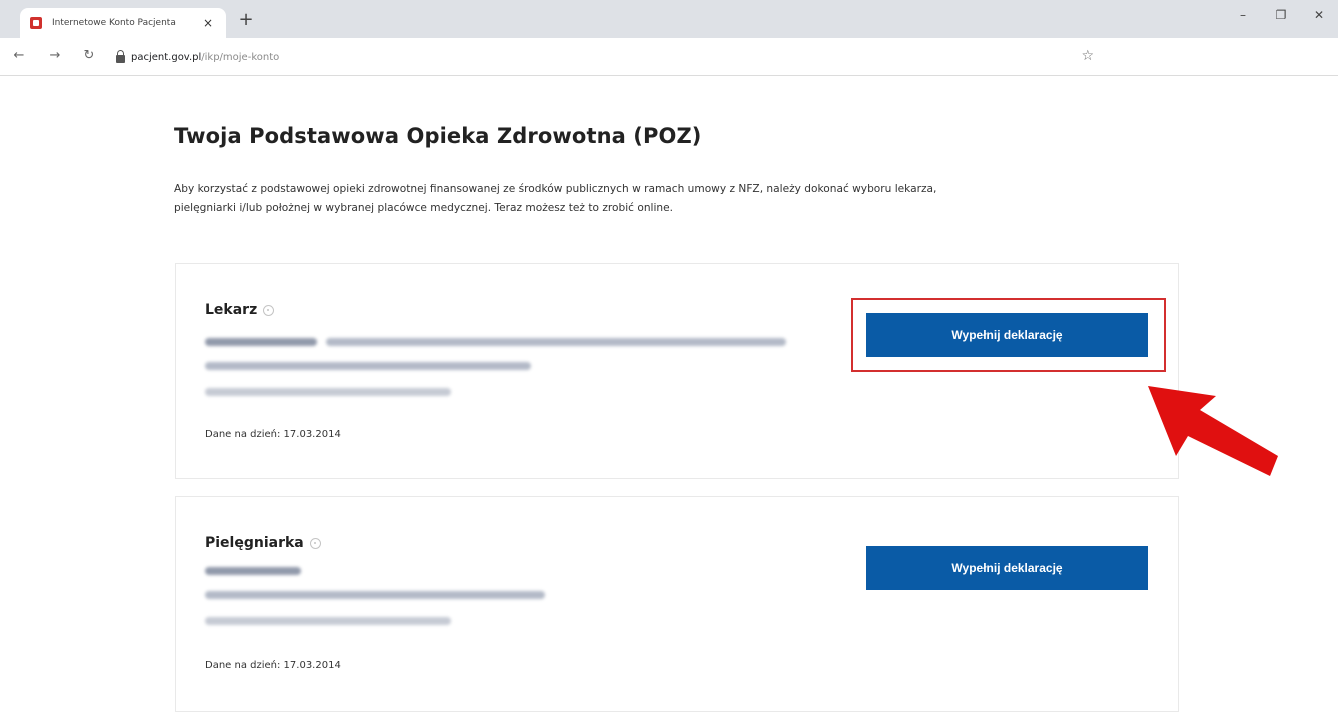  I want to click on browser-tab-bar: Internetowe Konto Pacjenta × + – ❐ ✕, so click(669, 19).